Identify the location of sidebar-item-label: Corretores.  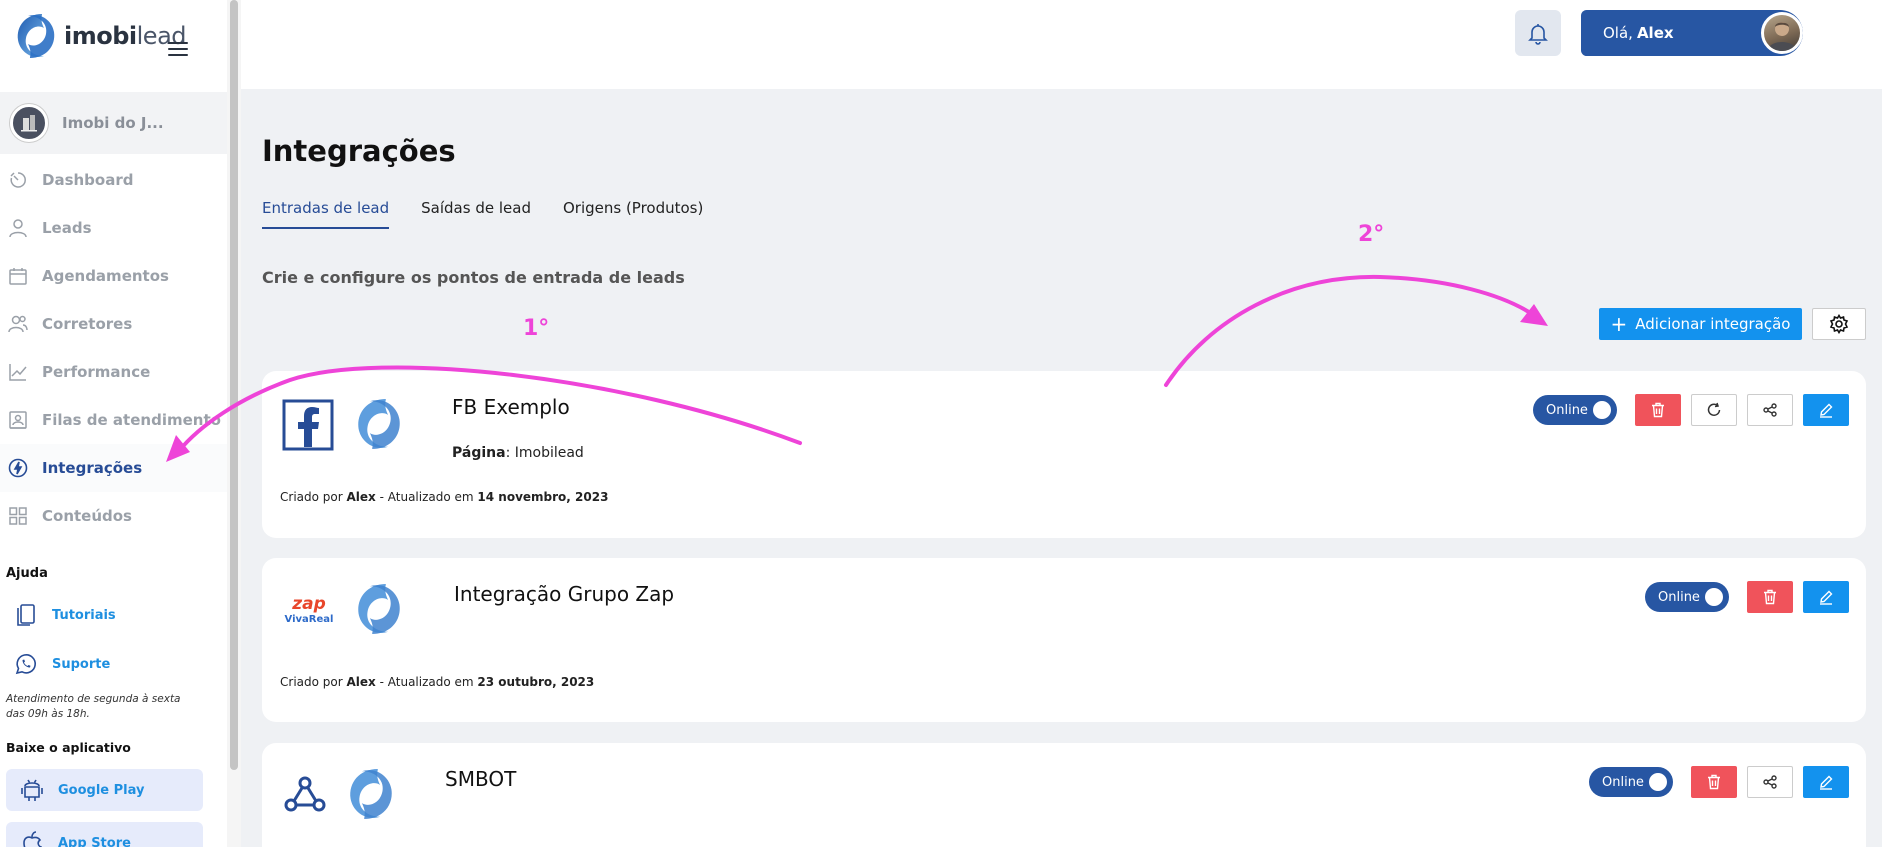
(87, 324).